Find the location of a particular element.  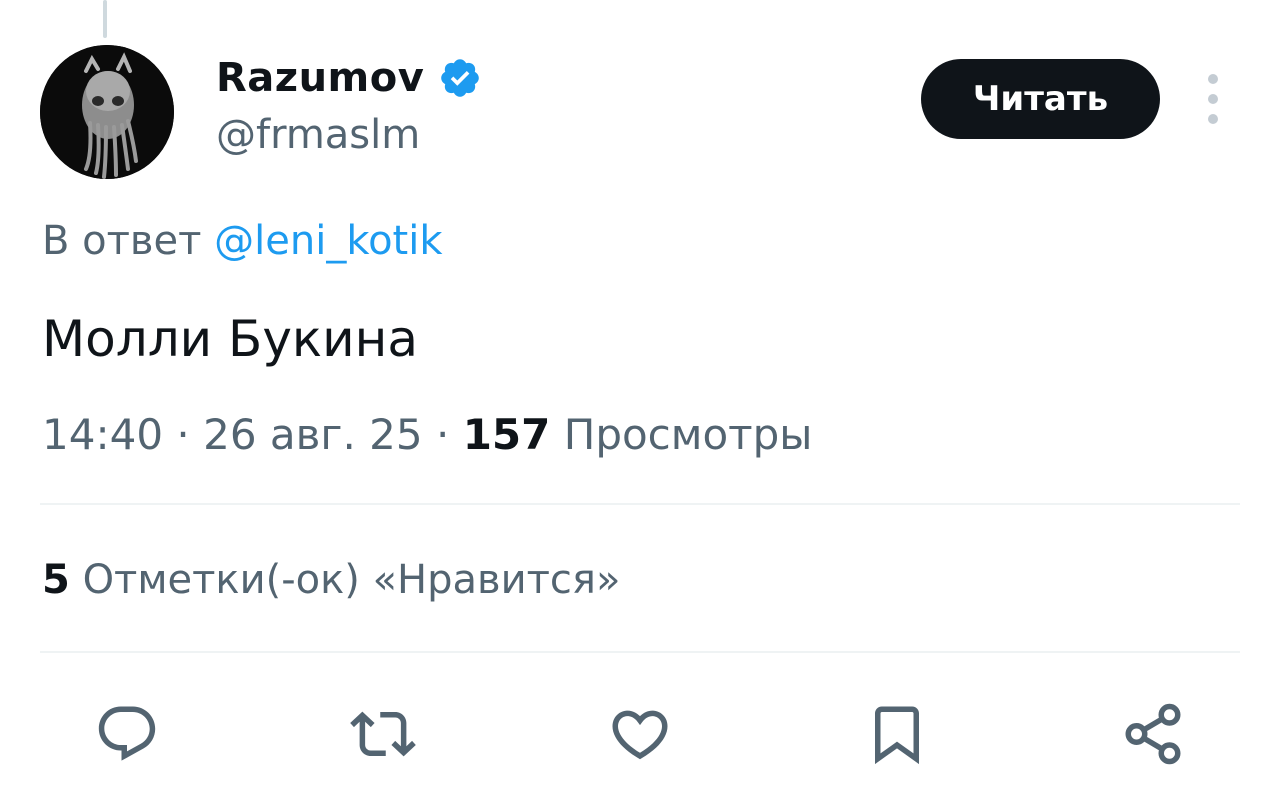

reply-icon is located at coordinates (127, 733).